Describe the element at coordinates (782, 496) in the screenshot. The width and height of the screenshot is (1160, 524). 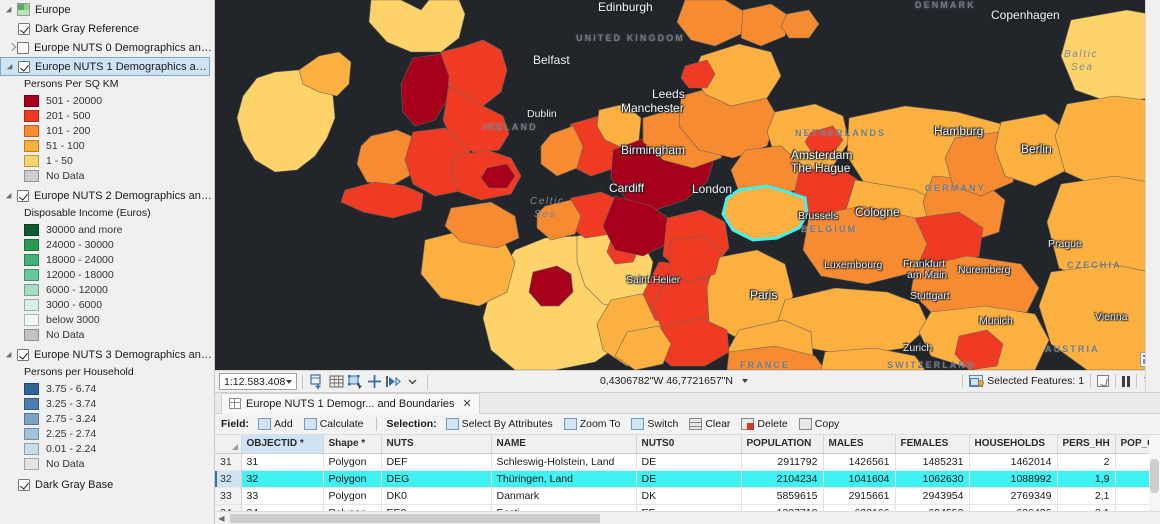
I see `cell-population: 5859615` at that location.